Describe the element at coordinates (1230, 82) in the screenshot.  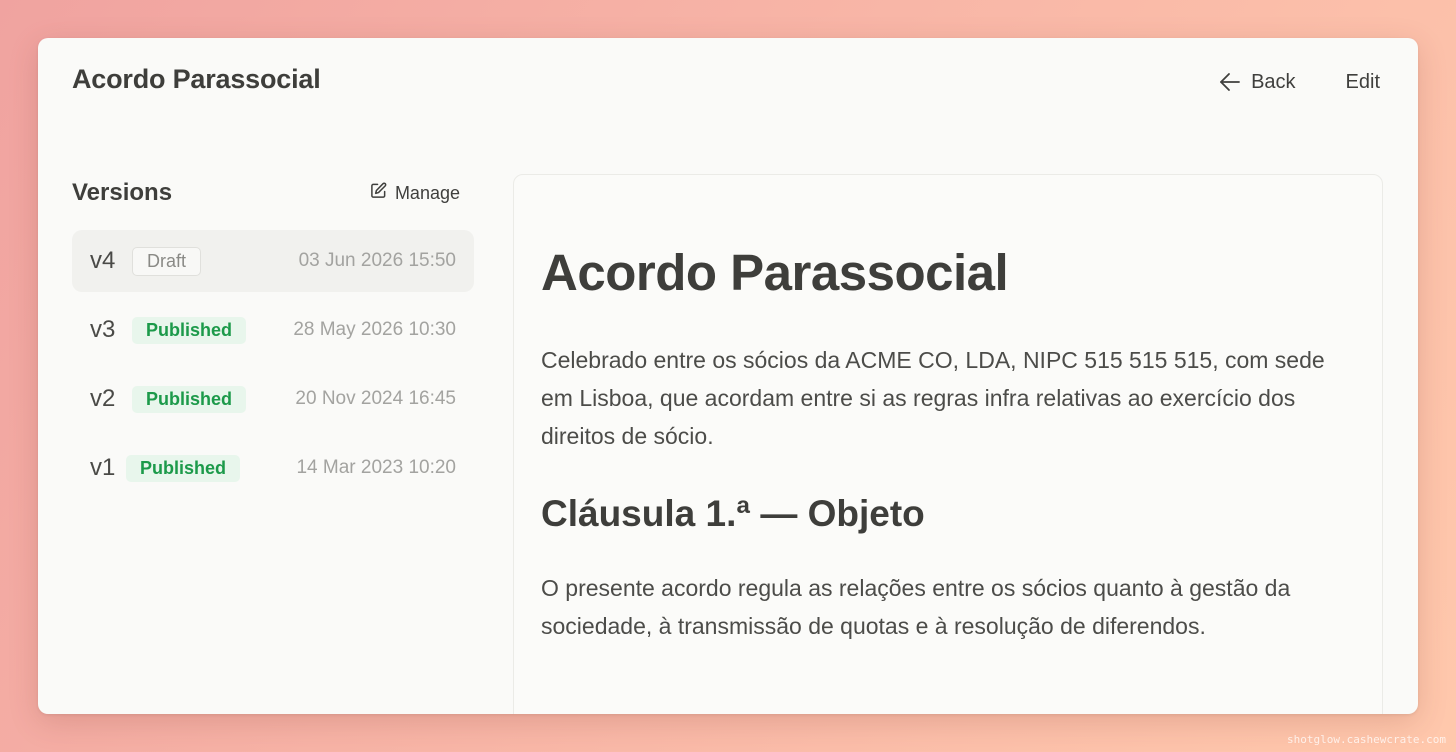
I see `arrow-left-icon` at that location.